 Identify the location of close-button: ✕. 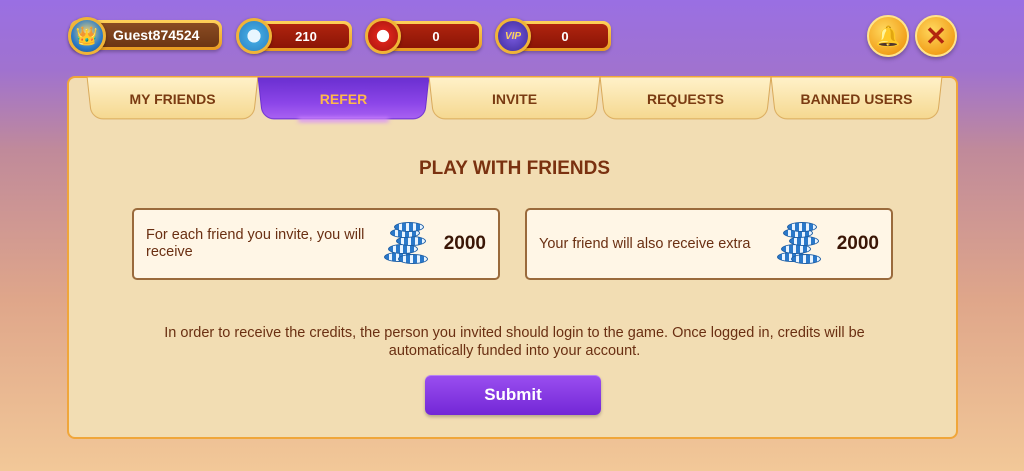
(936, 36).